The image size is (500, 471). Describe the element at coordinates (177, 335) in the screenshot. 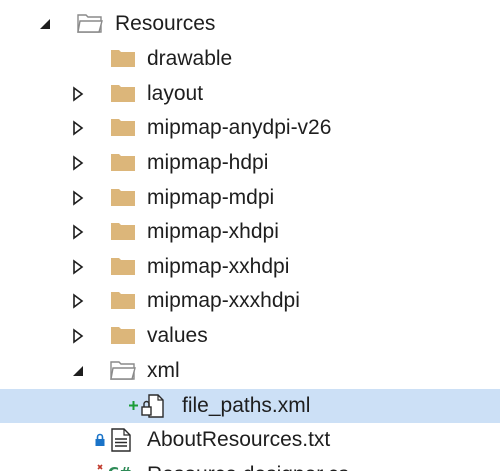

I see `tree-item-label: values` at that location.